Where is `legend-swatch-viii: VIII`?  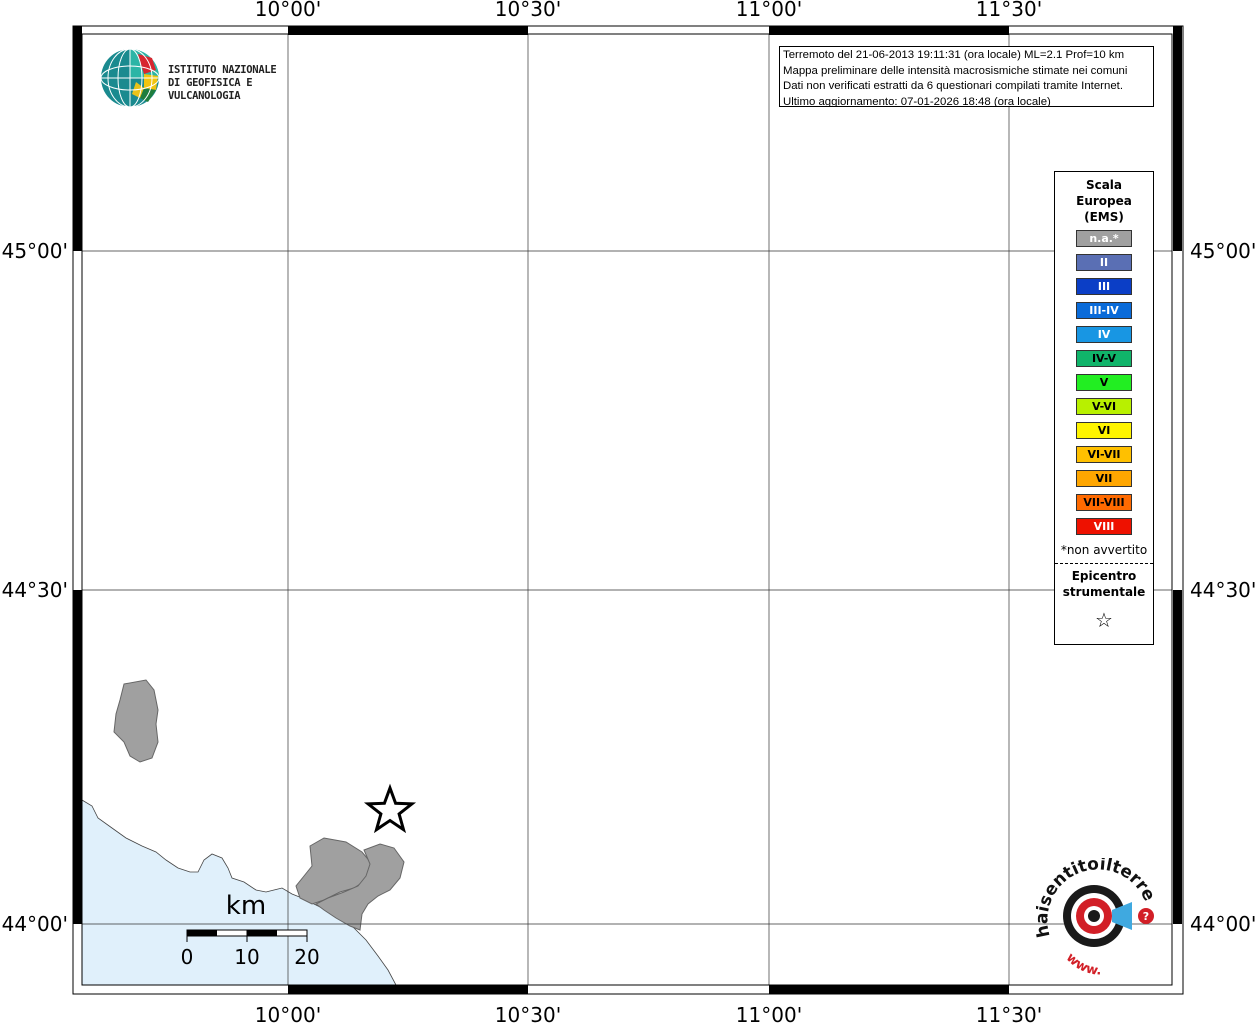 legend-swatch-viii: VIII is located at coordinates (1104, 526).